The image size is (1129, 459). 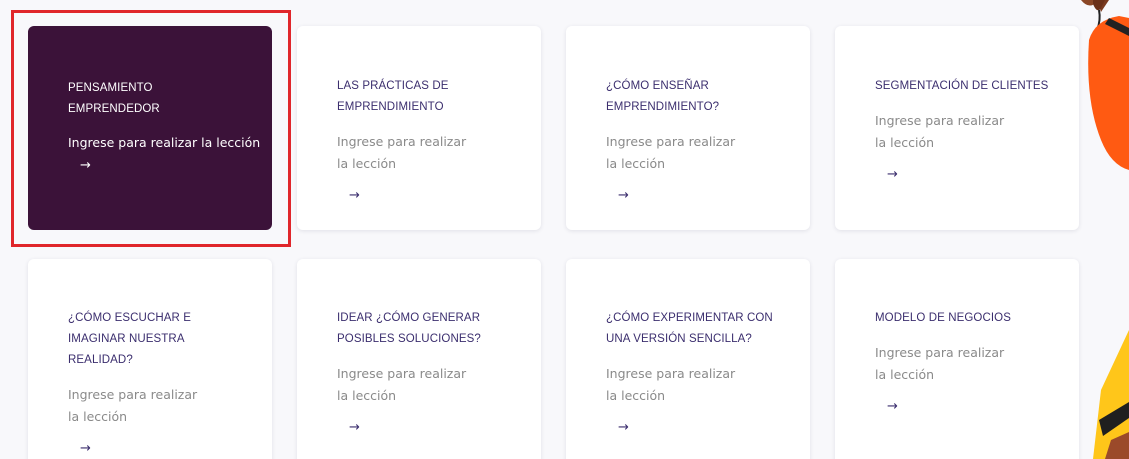 What do you see at coordinates (1105, 229) in the screenshot?
I see `decorative-illustration` at bounding box center [1105, 229].